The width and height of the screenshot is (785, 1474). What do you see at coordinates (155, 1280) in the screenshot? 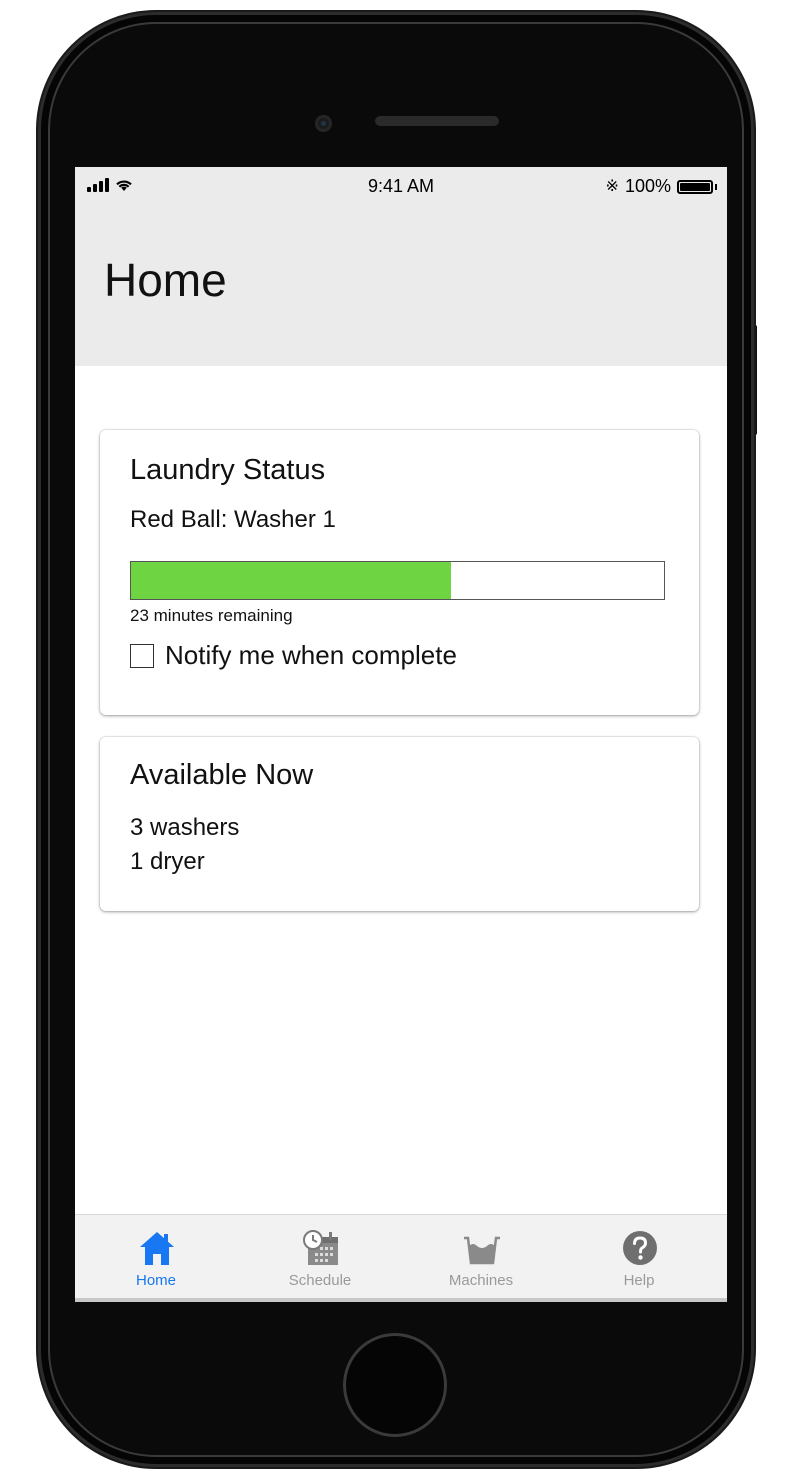
I see `tab-home-label: Home` at bounding box center [155, 1280].